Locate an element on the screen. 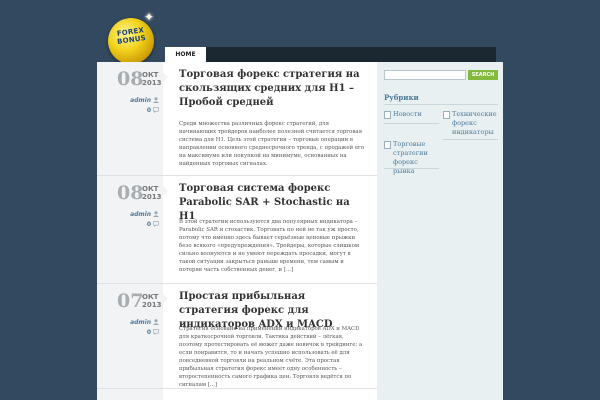 Image resolution: width=600 pixels, height=400 pixels. categories-heading: Рубрики is located at coordinates (401, 97).